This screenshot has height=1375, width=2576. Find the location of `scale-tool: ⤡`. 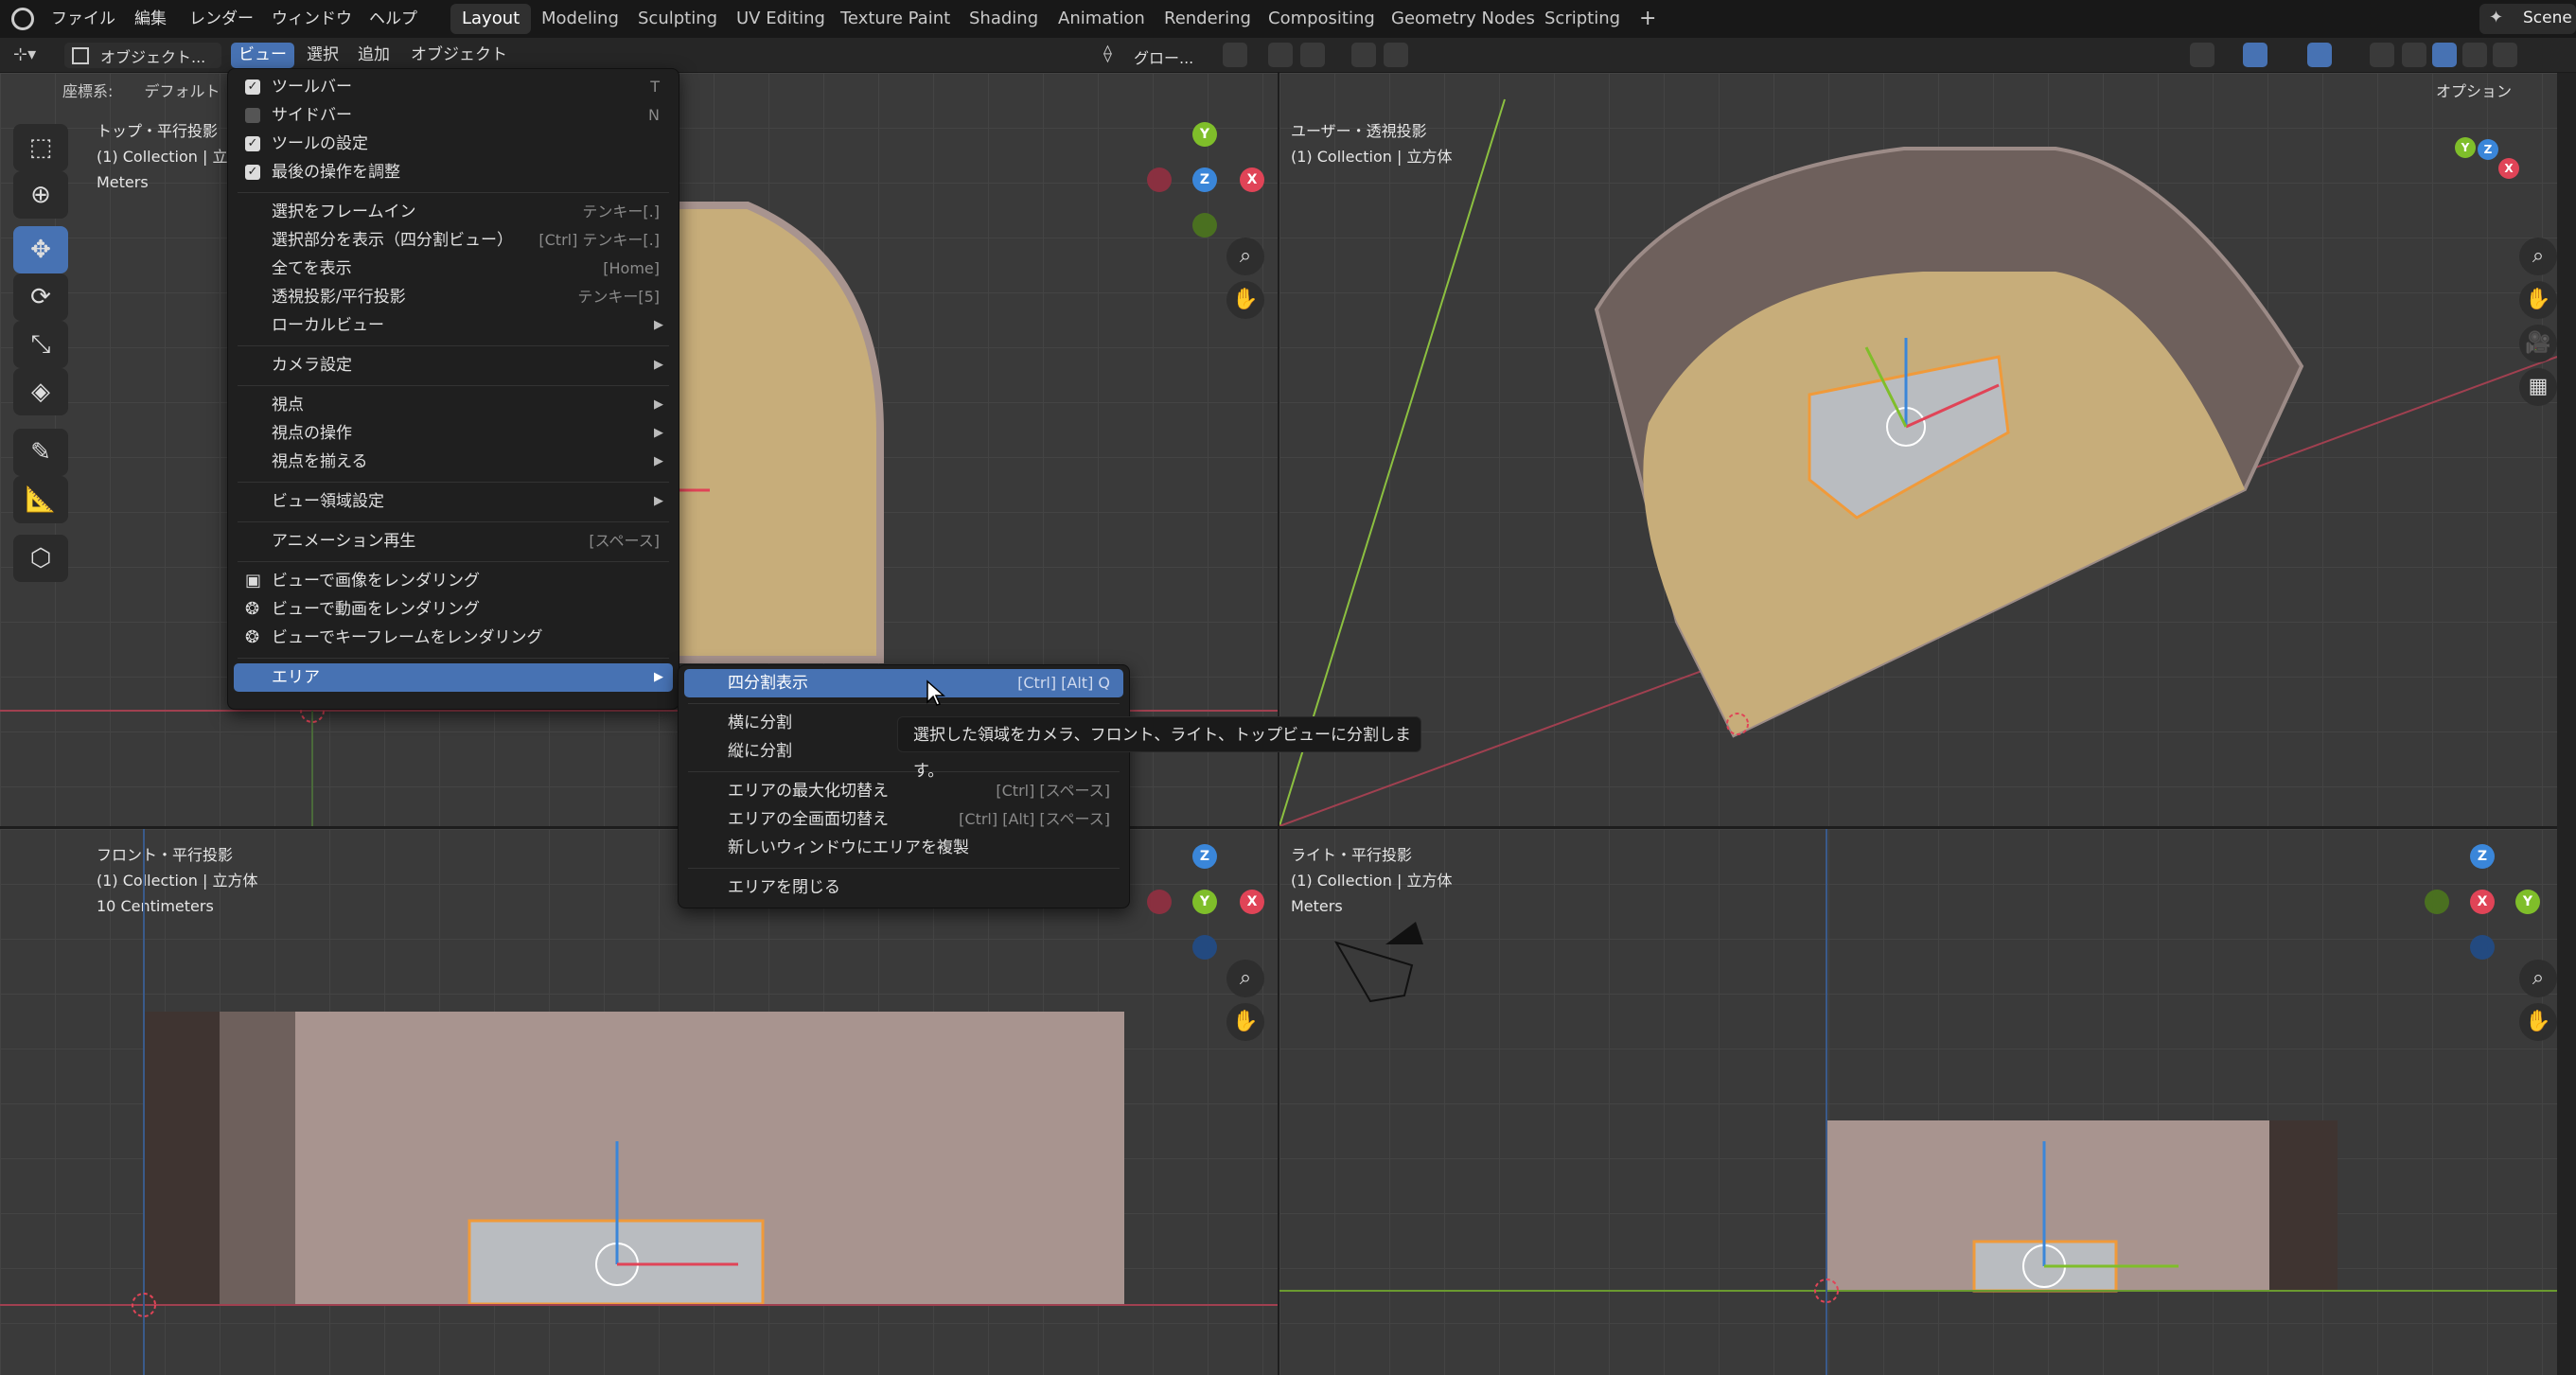

scale-tool: ⤡ is located at coordinates (40, 344).